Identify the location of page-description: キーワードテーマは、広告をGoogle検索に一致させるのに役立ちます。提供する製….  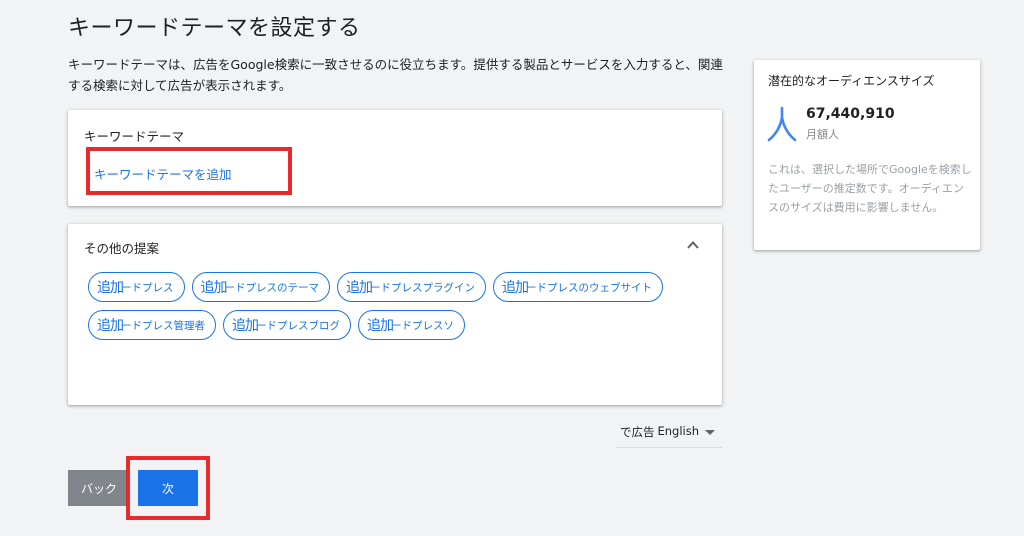
(395, 75).